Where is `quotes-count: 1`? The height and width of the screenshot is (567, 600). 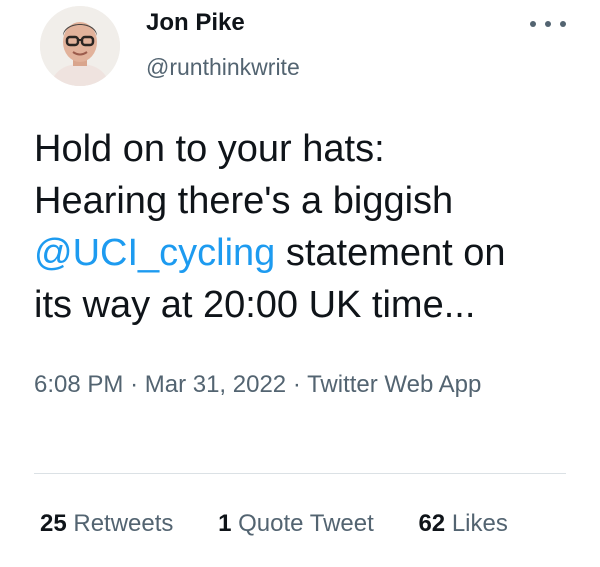 quotes-count: 1 is located at coordinates (225, 523).